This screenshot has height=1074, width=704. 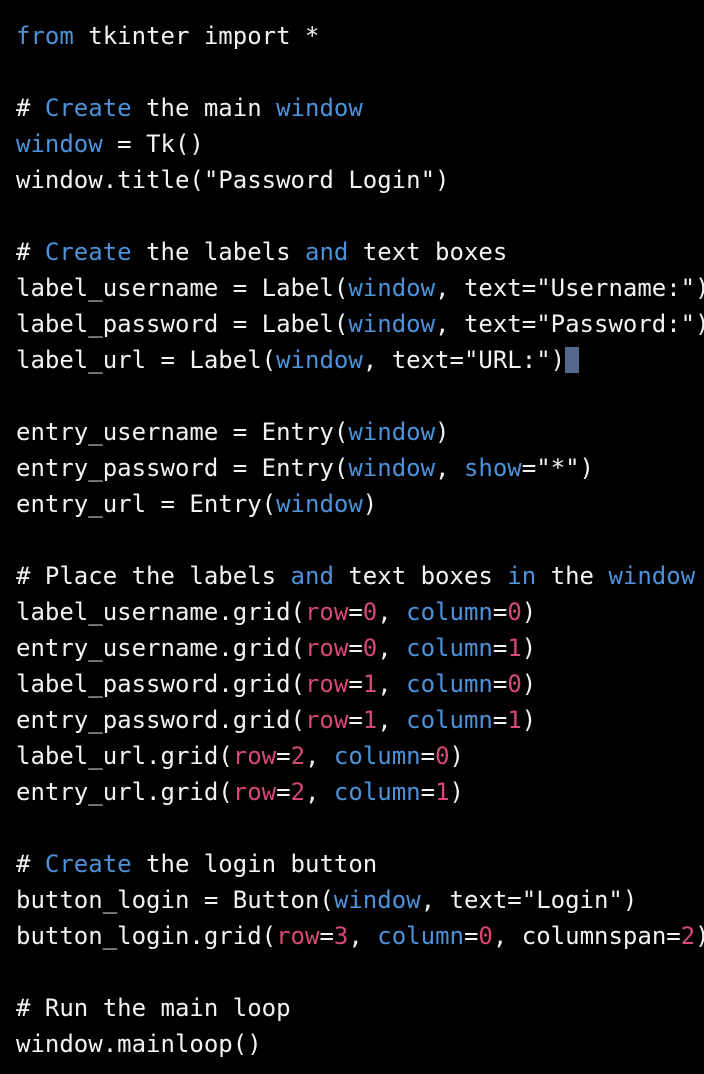 I want to click on text-cursor, so click(x=572, y=360).